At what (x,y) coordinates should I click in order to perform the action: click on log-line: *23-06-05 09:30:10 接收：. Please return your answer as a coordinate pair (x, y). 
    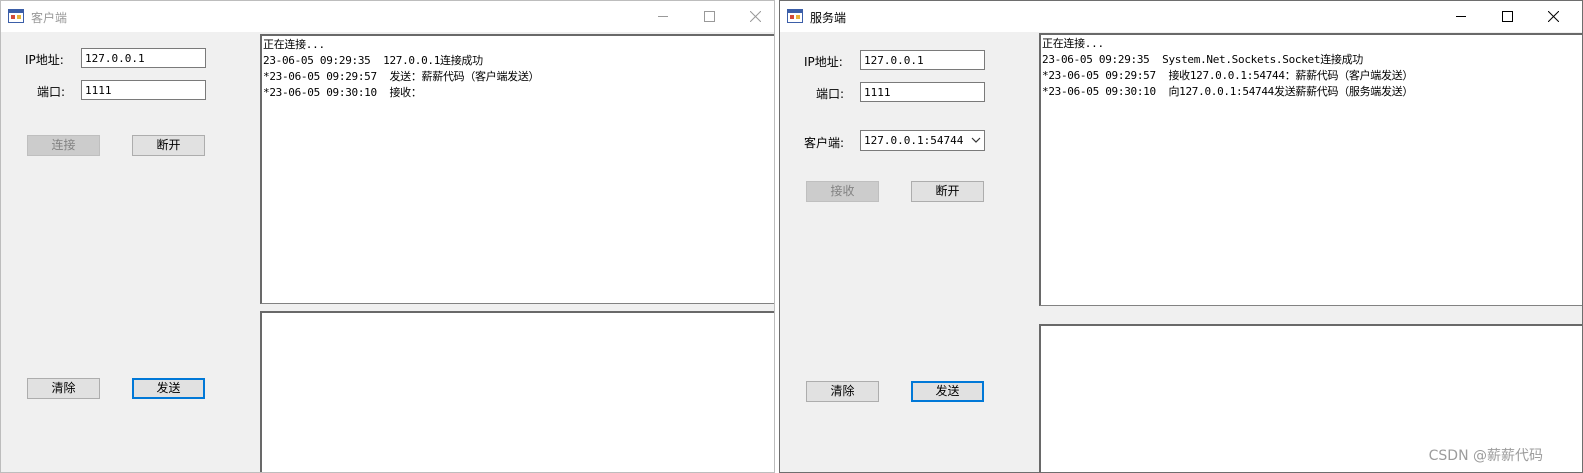
    Looking at the image, I should click on (342, 92).